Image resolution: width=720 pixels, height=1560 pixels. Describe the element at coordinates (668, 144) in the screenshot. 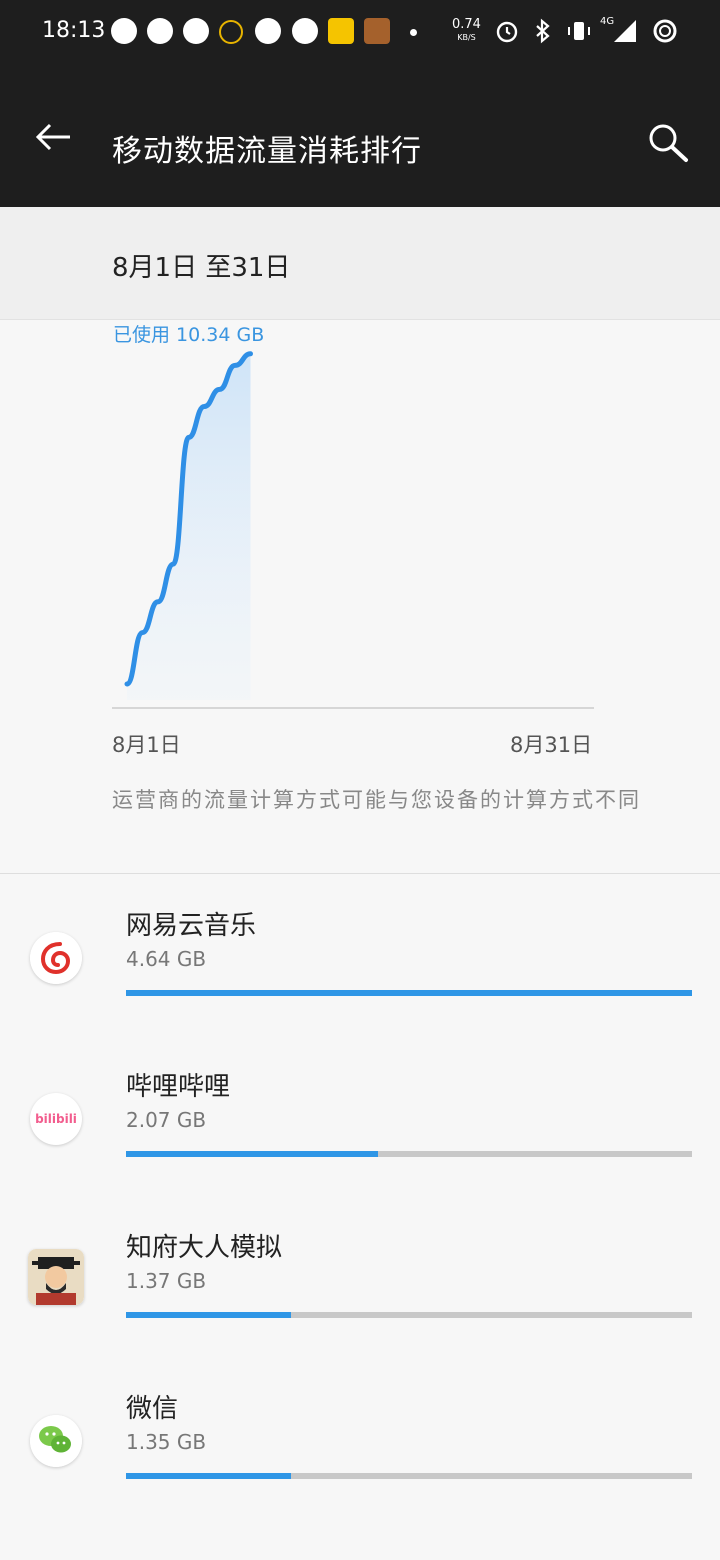

I see `search-icon` at that location.